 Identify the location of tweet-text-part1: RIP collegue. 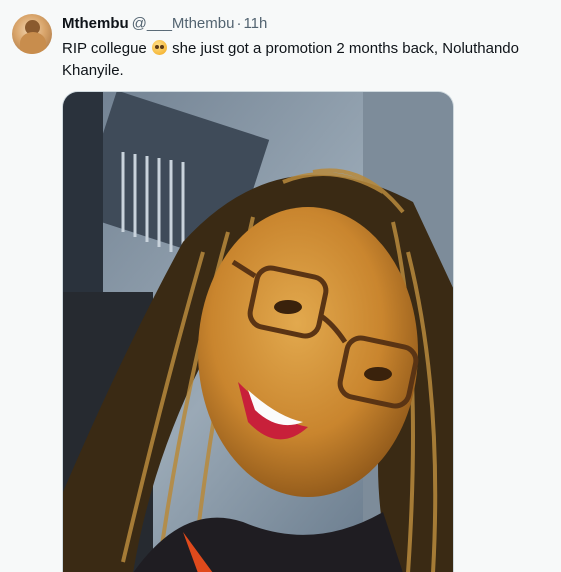
(106, 48).